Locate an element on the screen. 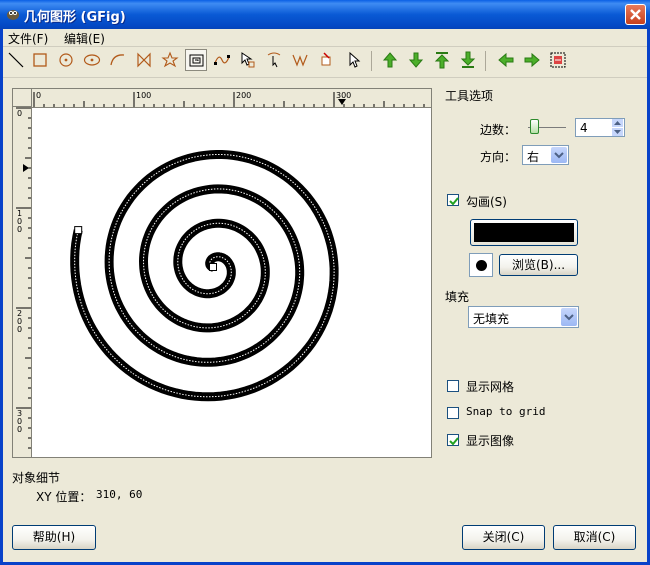 The image size is (650, 565). raise-to-top-button is located at coordinates (442, 60).